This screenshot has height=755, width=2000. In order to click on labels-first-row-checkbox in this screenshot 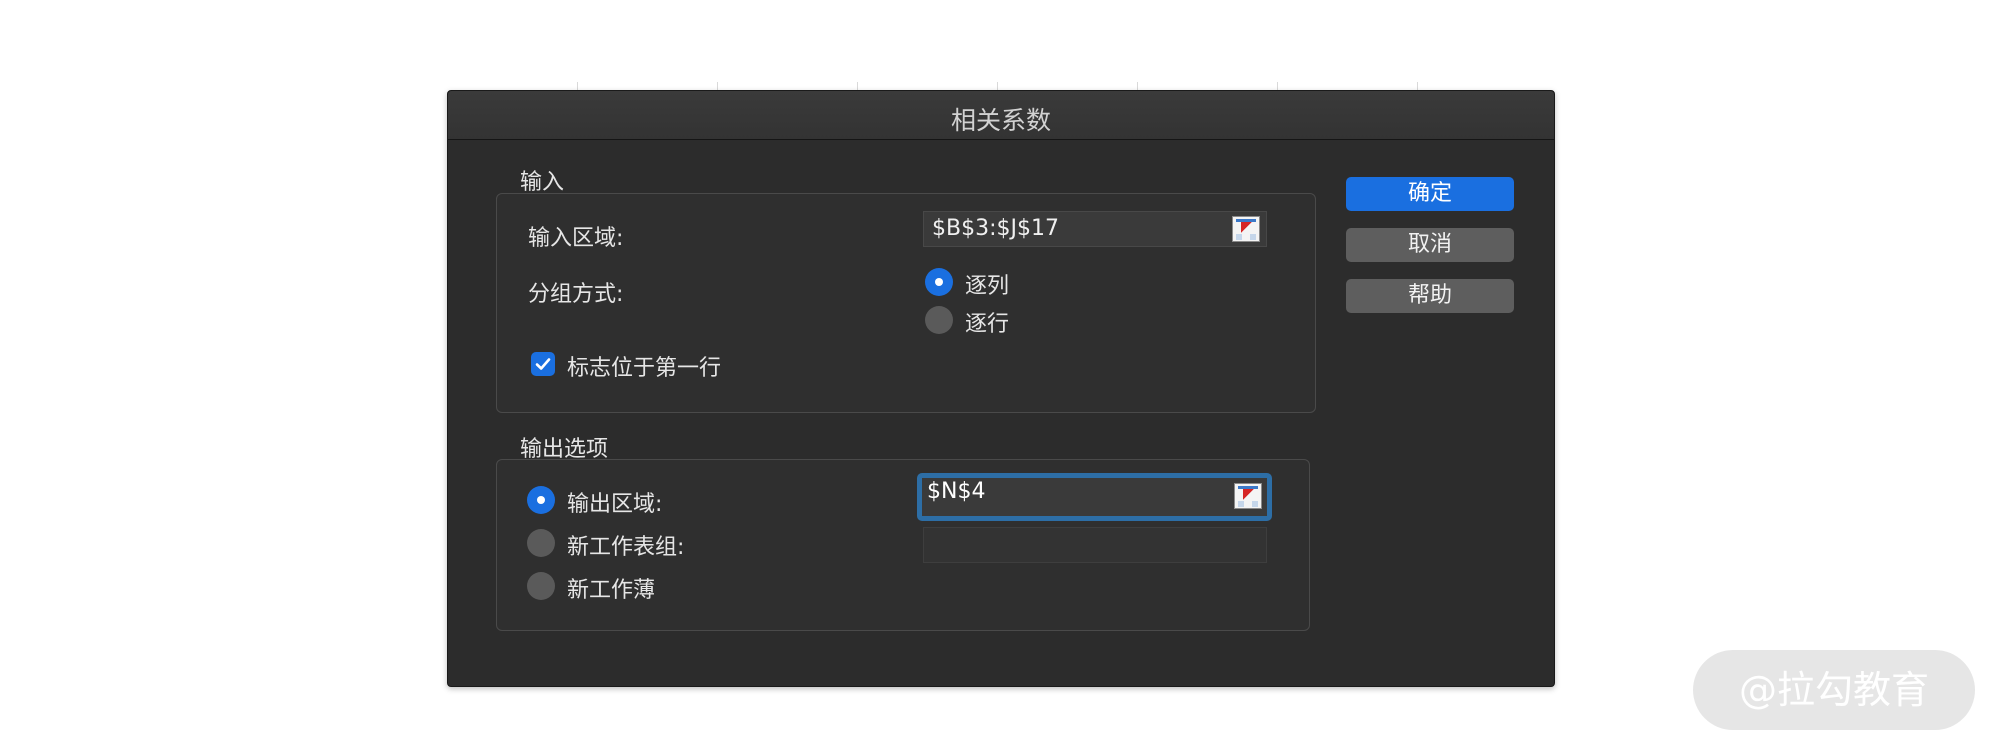, I will do `click(543, 364)`.